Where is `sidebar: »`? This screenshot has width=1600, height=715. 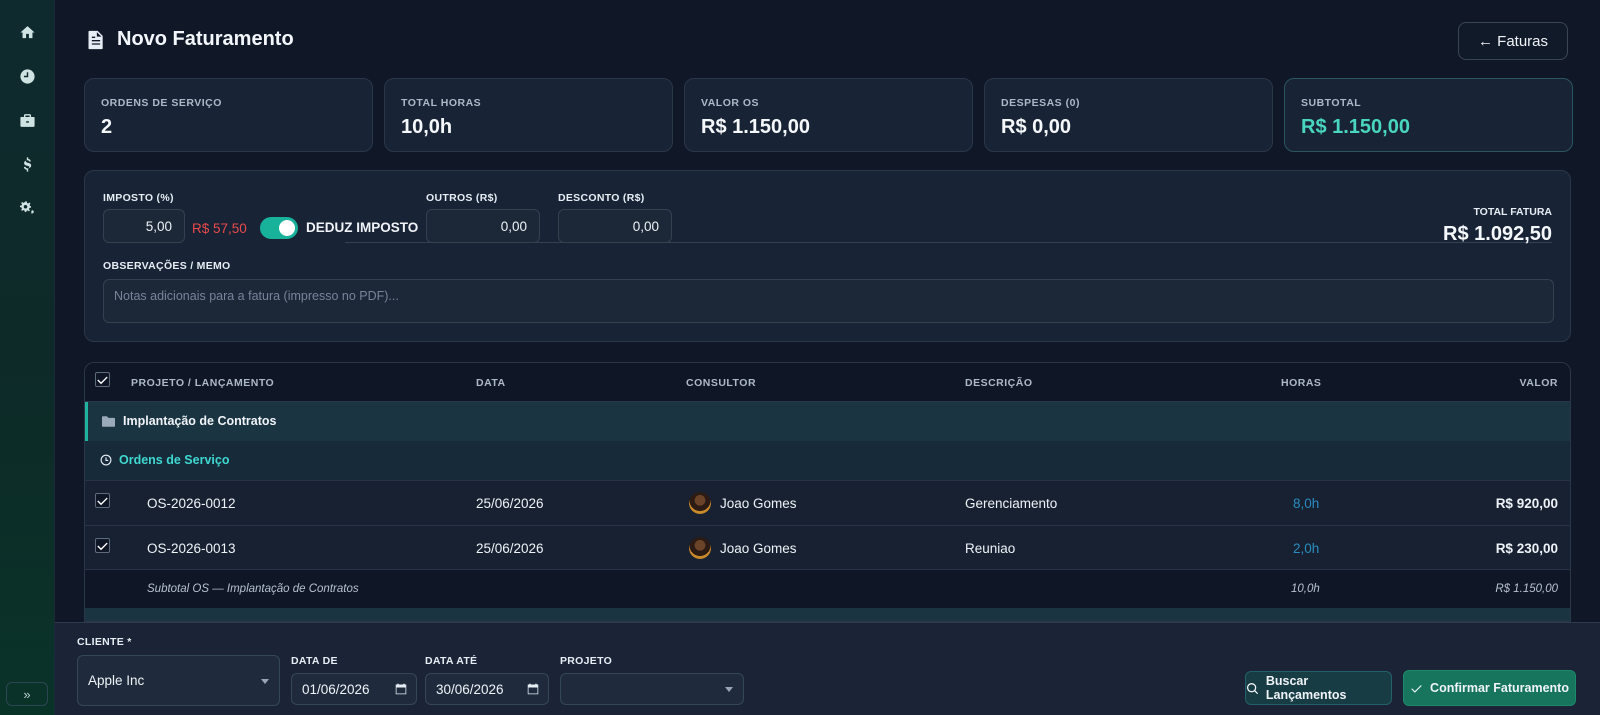
sidebar: » is located at coordinates (27, 357).